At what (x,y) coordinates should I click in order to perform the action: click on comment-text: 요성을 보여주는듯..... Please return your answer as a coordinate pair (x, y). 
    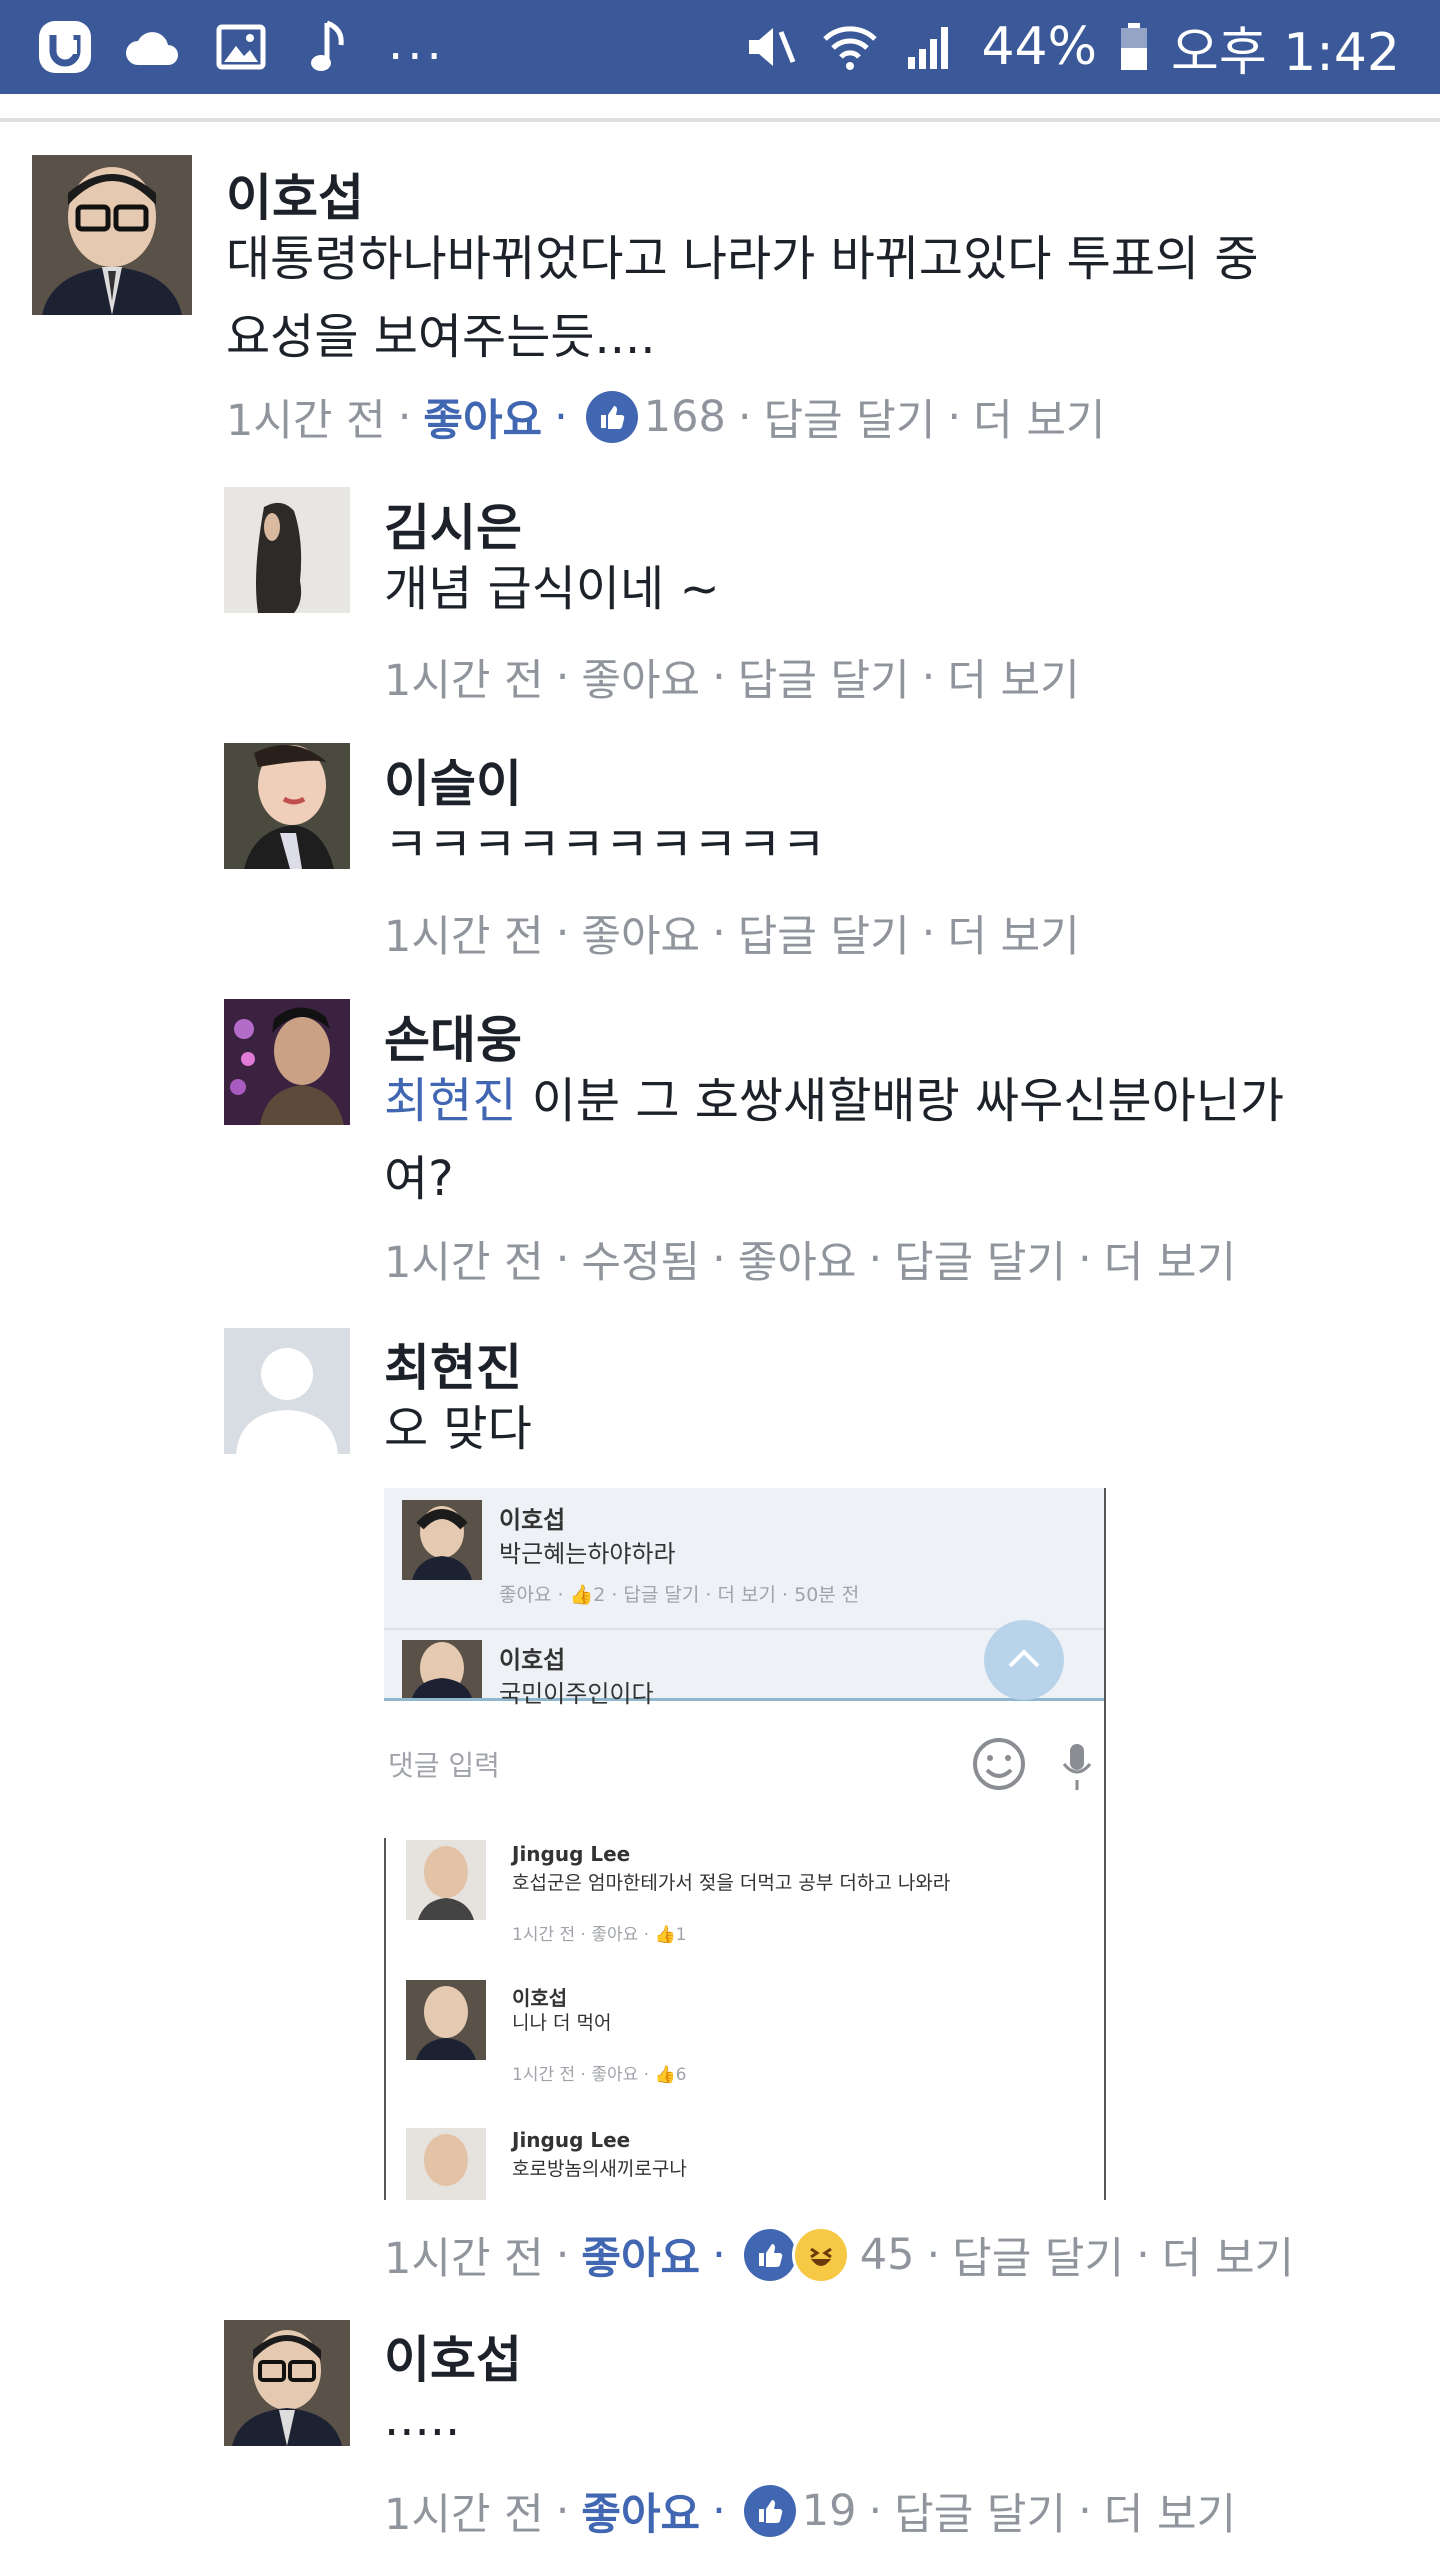
    Looking at the image, I should click on (441, 337).